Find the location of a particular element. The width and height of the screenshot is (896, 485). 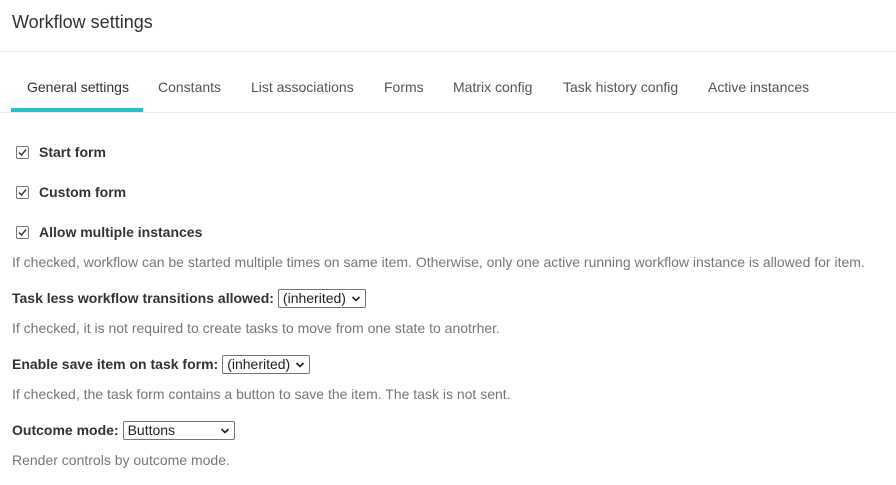

tab-task-history-config: Task history config is located at coordinates (620, 87).